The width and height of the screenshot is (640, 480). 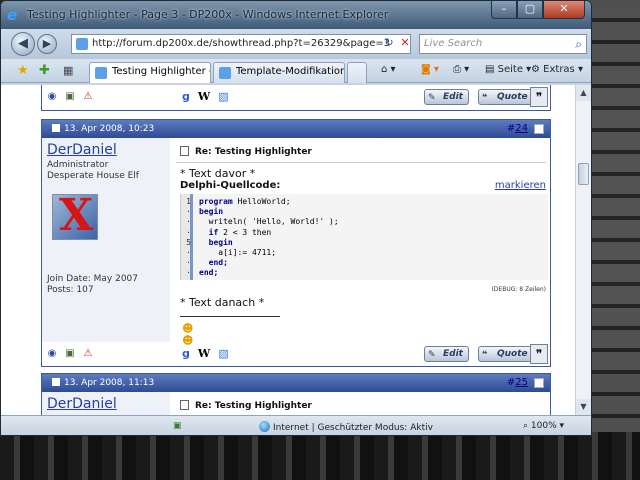 I want to click on post-number-link: 25, so click(x=521, y=382).